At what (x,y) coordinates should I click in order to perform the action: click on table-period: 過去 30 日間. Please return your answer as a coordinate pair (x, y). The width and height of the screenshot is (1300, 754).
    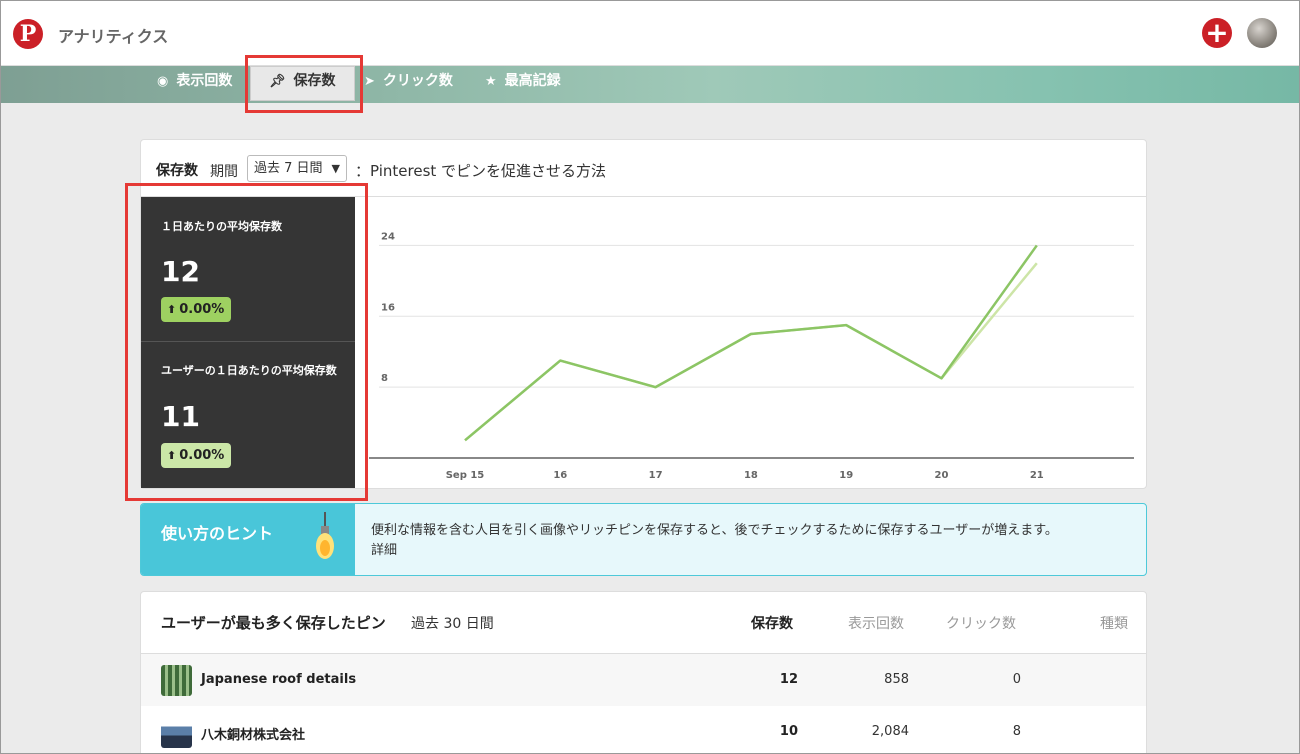
    Looking at the image, I should click on (452, 624).